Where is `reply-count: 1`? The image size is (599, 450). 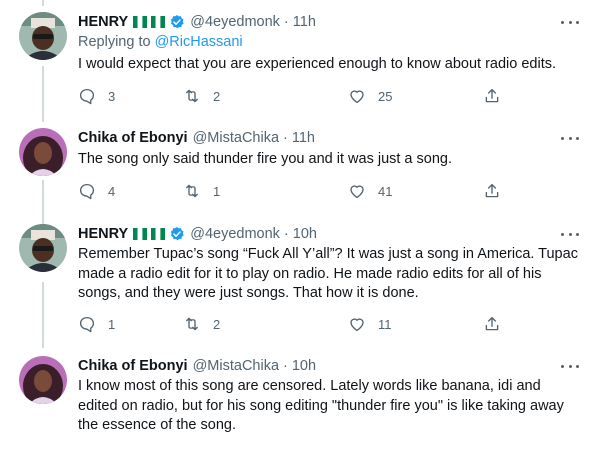
reply-count: 1 is located at coordinates (112, 324).